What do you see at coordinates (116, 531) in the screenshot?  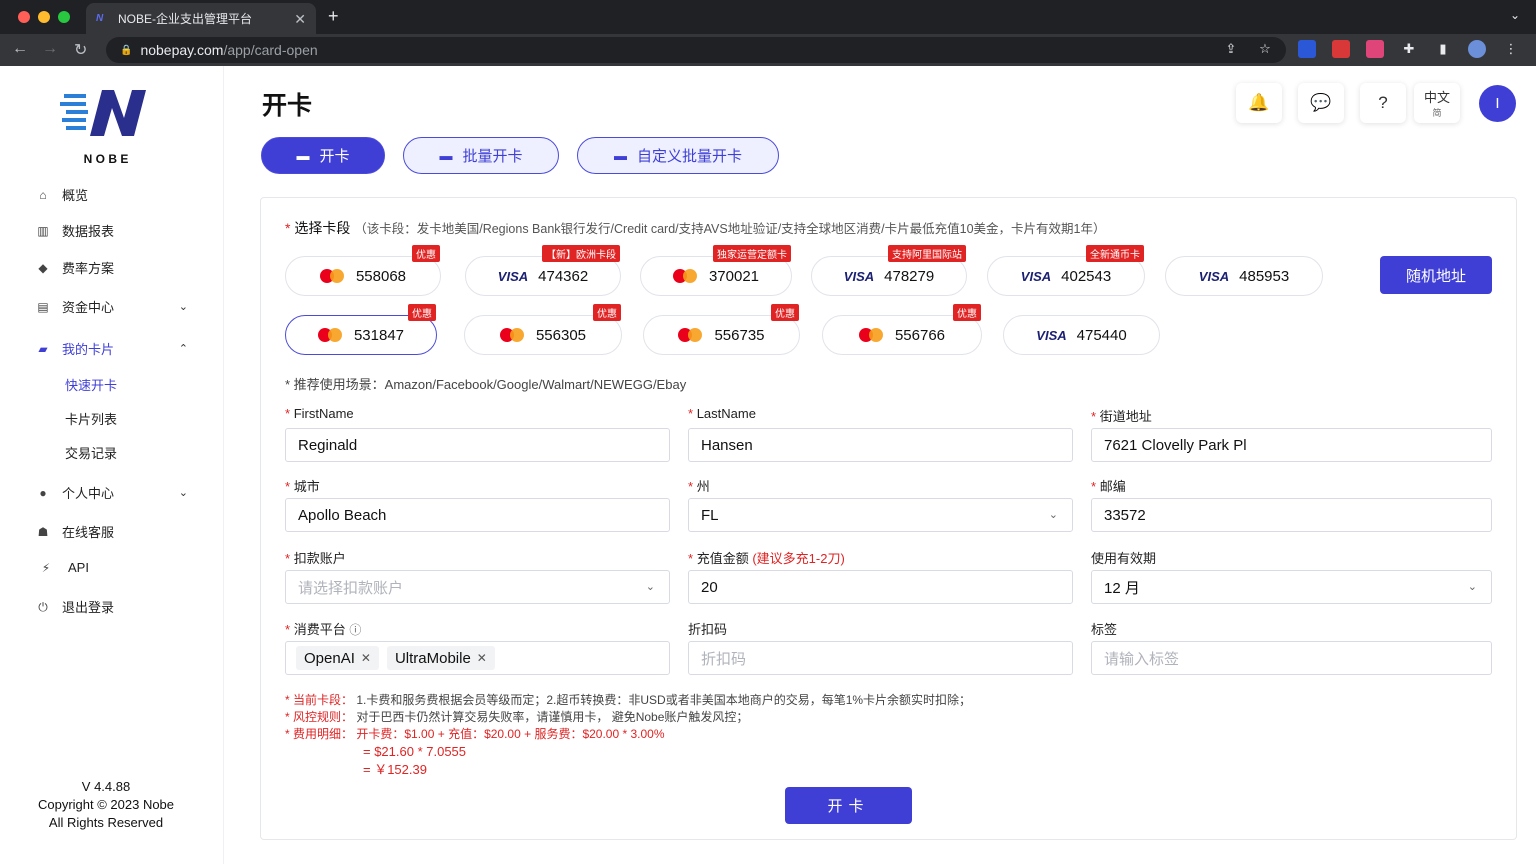 I see `sidebar-item-support: ☗ 在线客服` at bounding box center [116, 531].